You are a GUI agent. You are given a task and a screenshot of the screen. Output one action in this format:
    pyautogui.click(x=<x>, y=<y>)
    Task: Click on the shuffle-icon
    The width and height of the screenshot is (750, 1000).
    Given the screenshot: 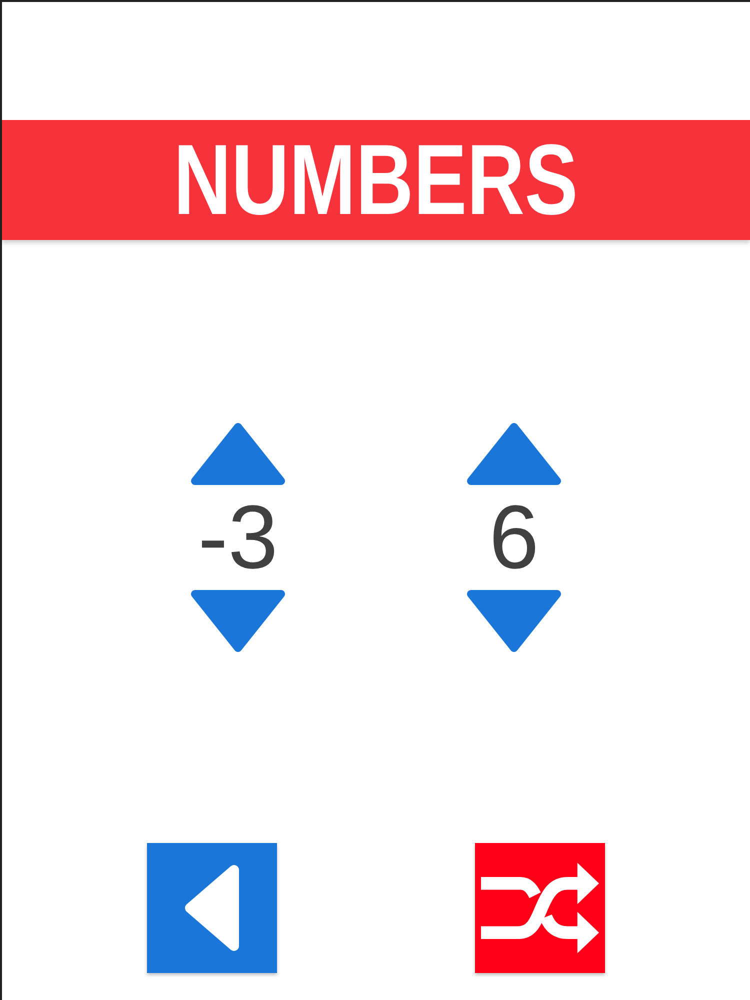 What is the action you would take?
    pyautogui.click(x=540, y=908)
    